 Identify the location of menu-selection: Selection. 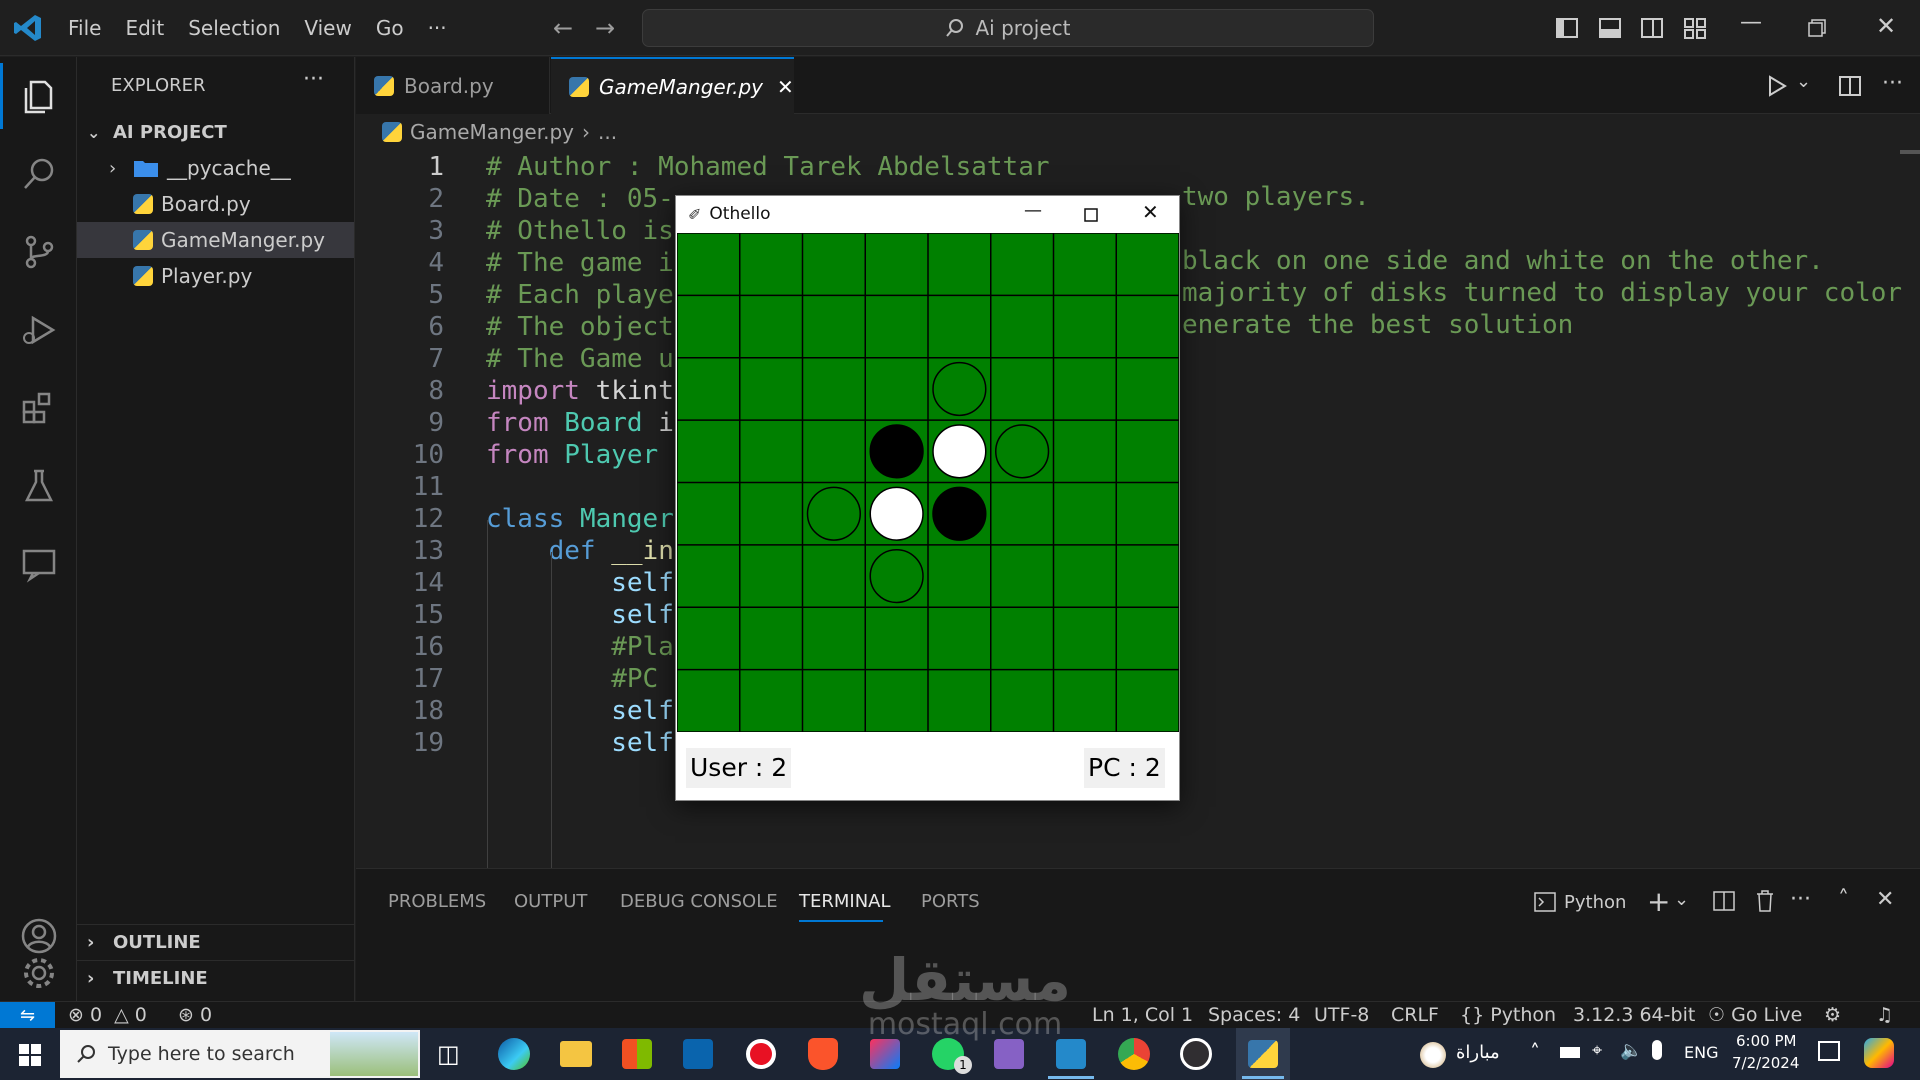
(234, 28).